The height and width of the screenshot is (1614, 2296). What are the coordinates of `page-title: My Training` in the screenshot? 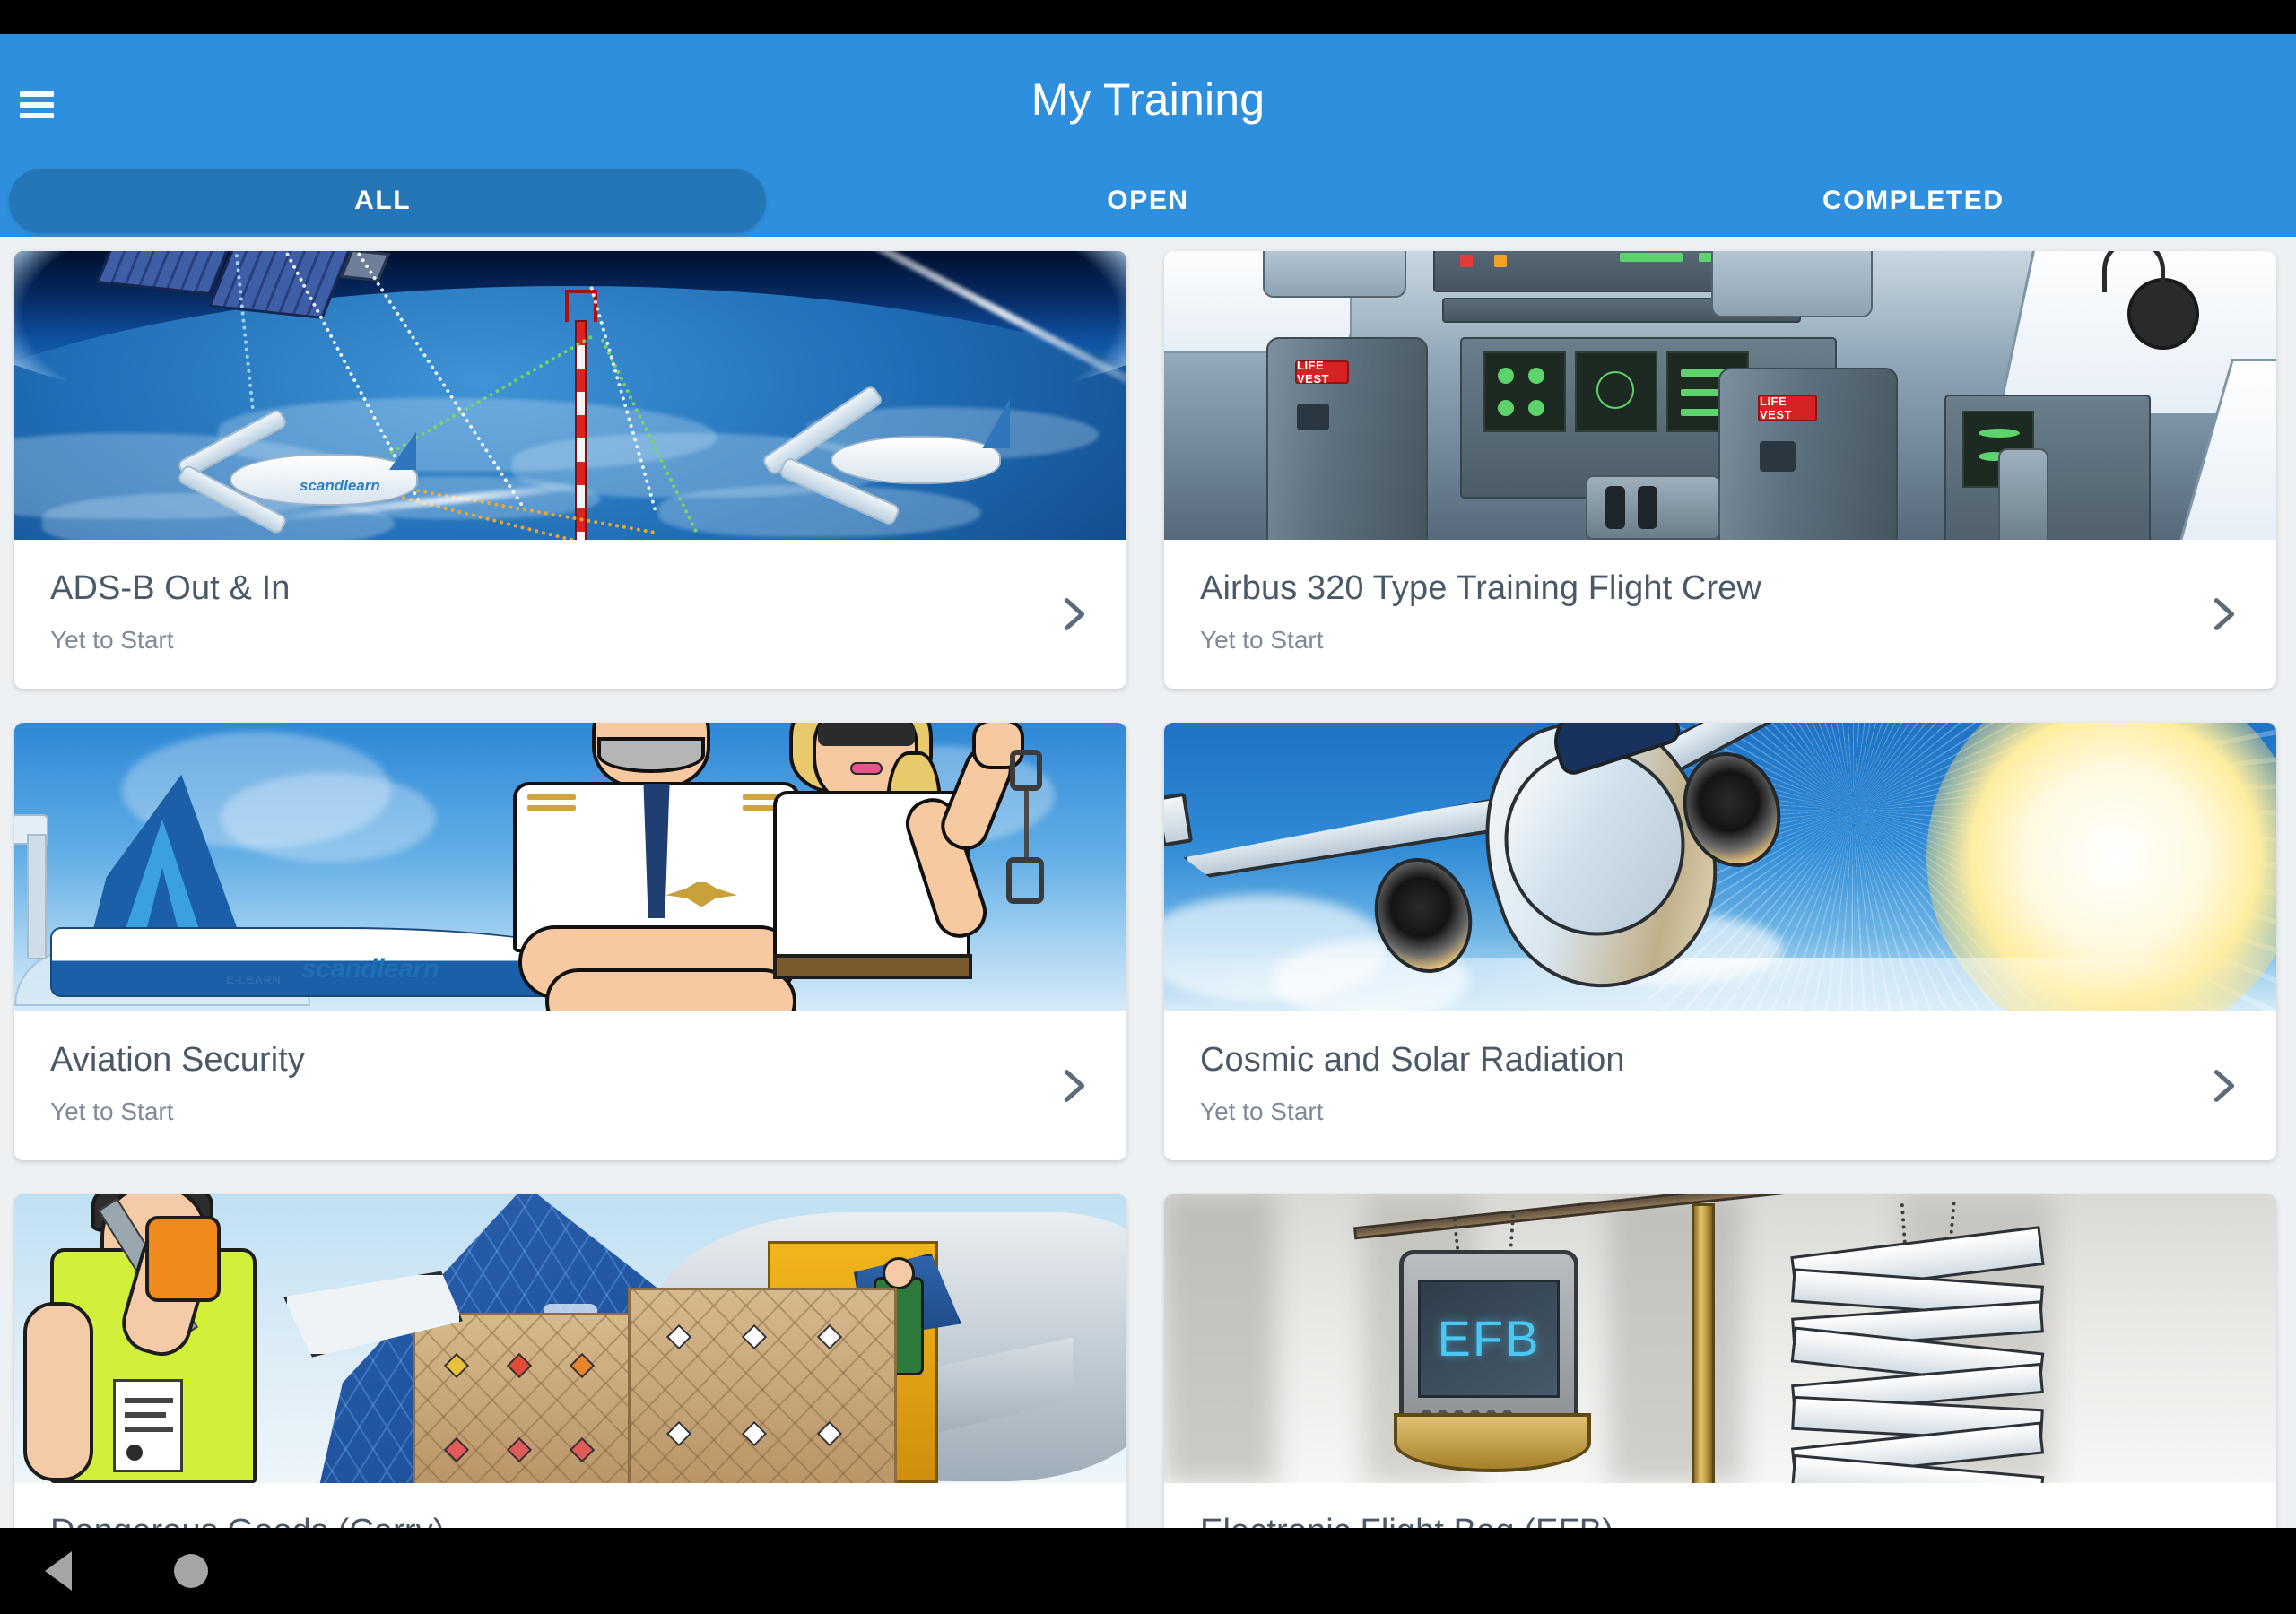 It's located at (1148, 99).